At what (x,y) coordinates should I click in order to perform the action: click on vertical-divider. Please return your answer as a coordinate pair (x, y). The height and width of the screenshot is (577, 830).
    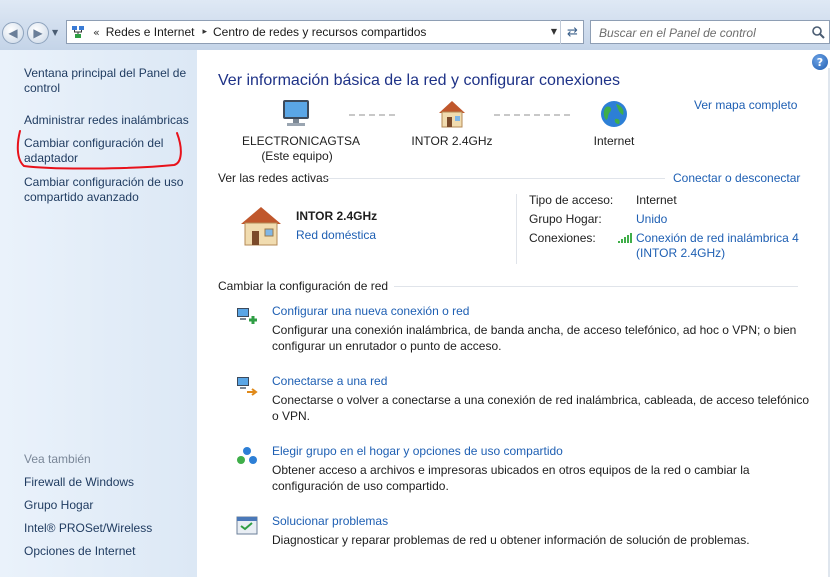
    Looking at the image, I should click on (516, 229).